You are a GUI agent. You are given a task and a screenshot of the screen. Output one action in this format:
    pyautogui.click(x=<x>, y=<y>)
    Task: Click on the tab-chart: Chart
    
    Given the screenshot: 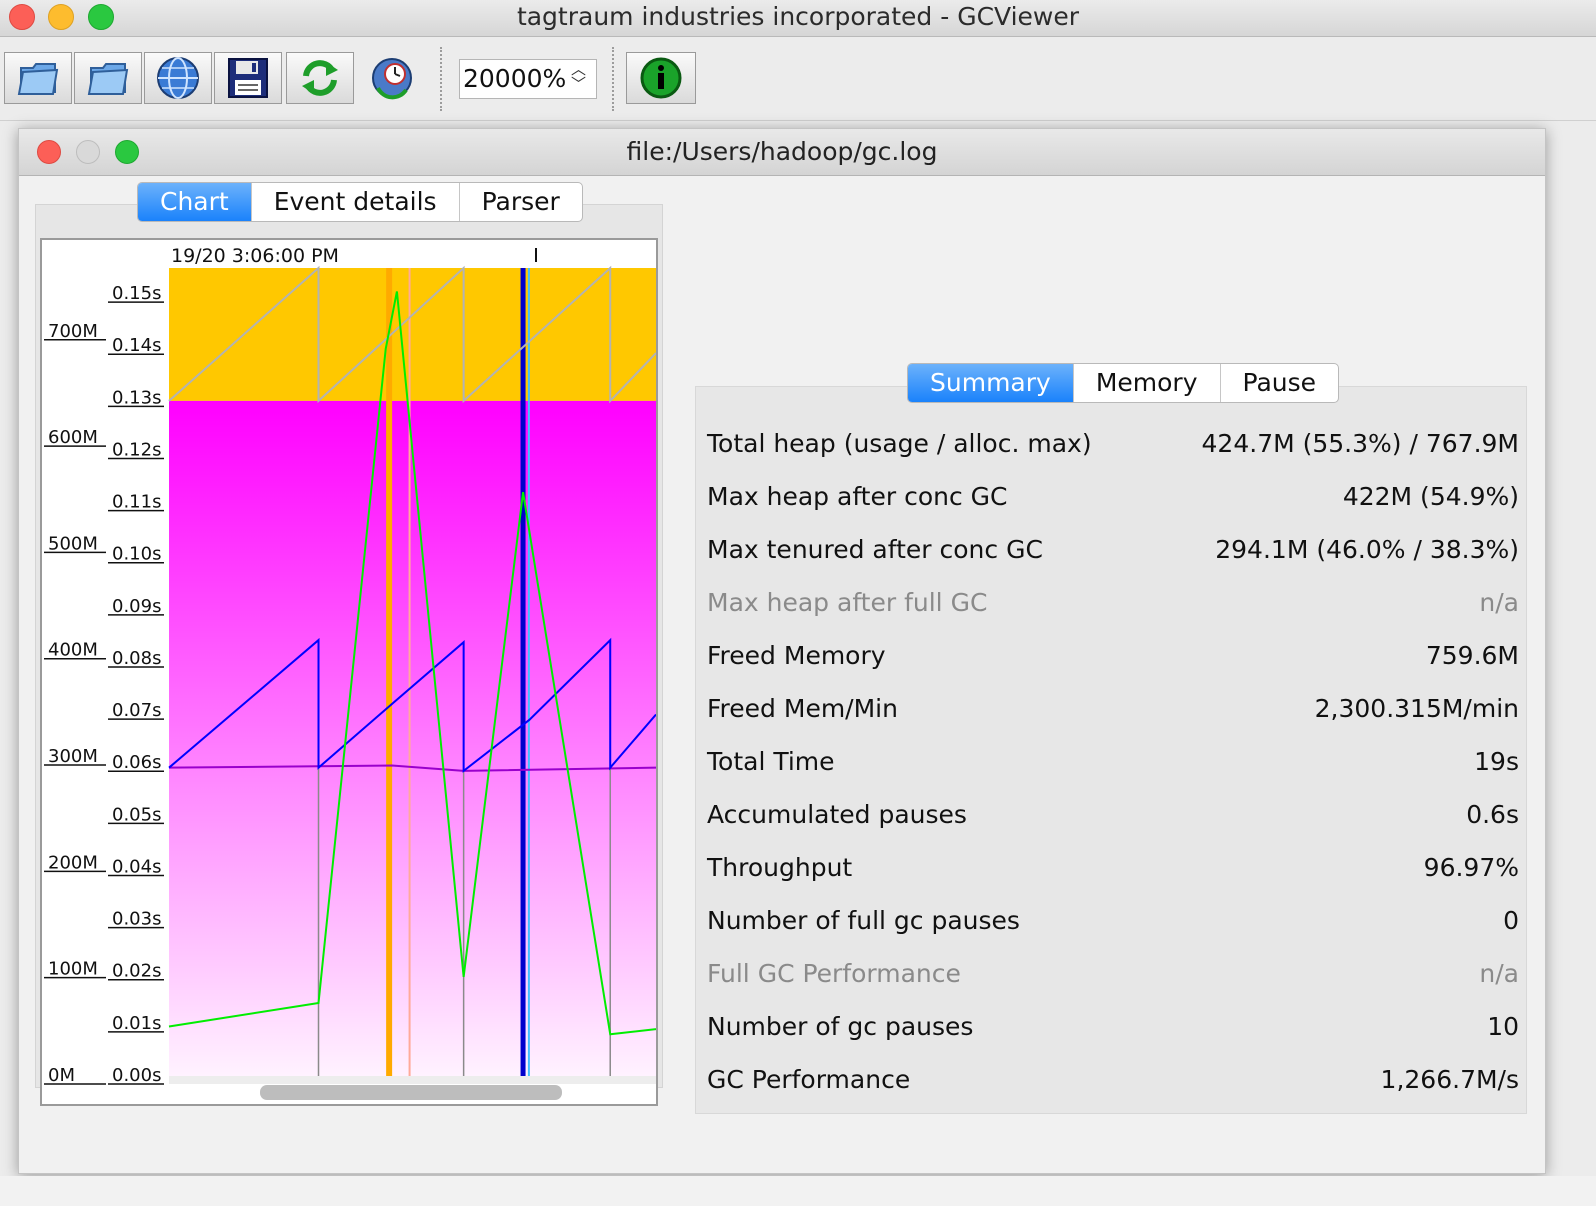 What is the action you would take?
    pyautogui.click(x=194, y=202)
    